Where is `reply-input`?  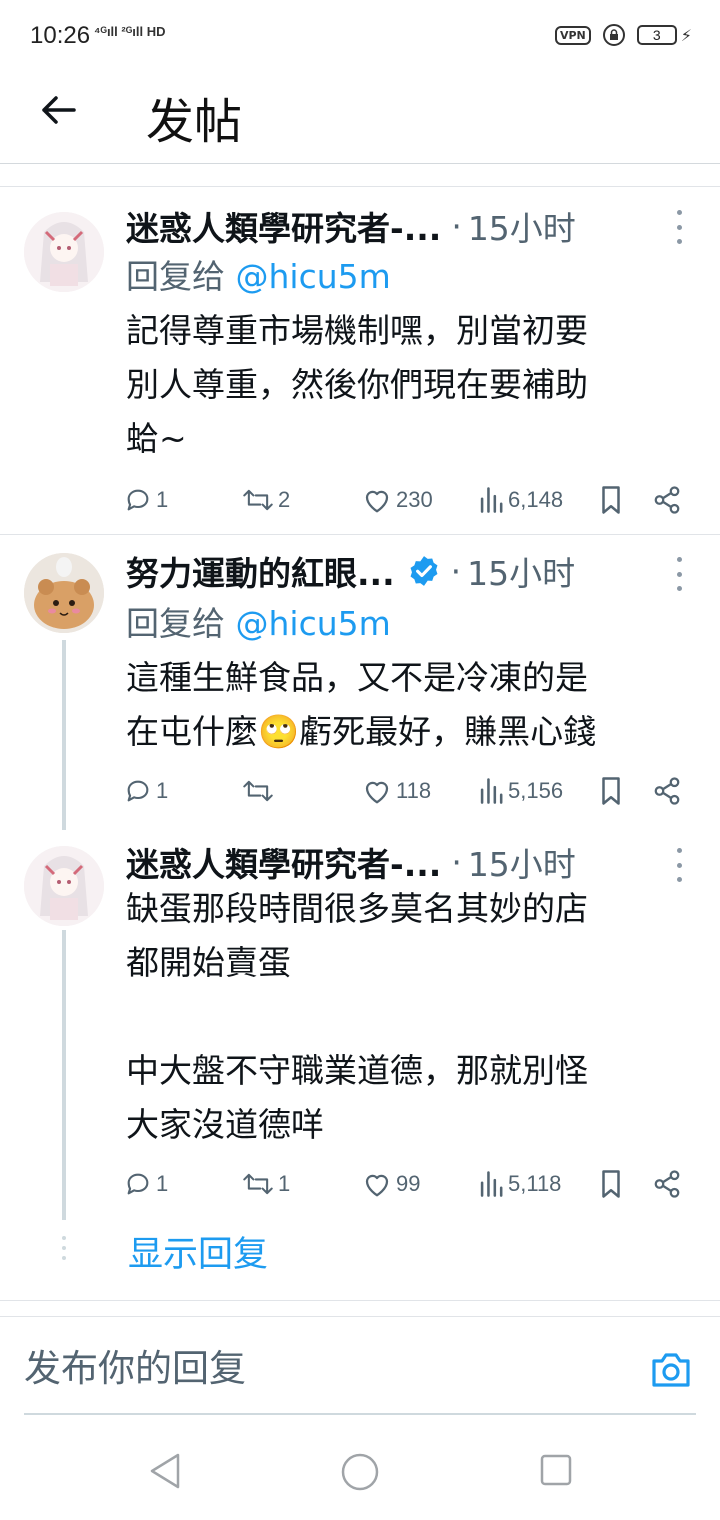 reply-input is located at coordinates (324, 1368).